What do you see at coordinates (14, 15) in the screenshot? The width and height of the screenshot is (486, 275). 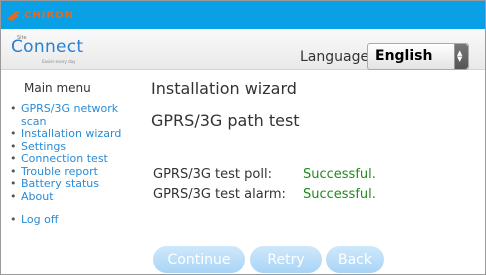 I see `chiron-bird-icon` at bounding box center [14, 15].